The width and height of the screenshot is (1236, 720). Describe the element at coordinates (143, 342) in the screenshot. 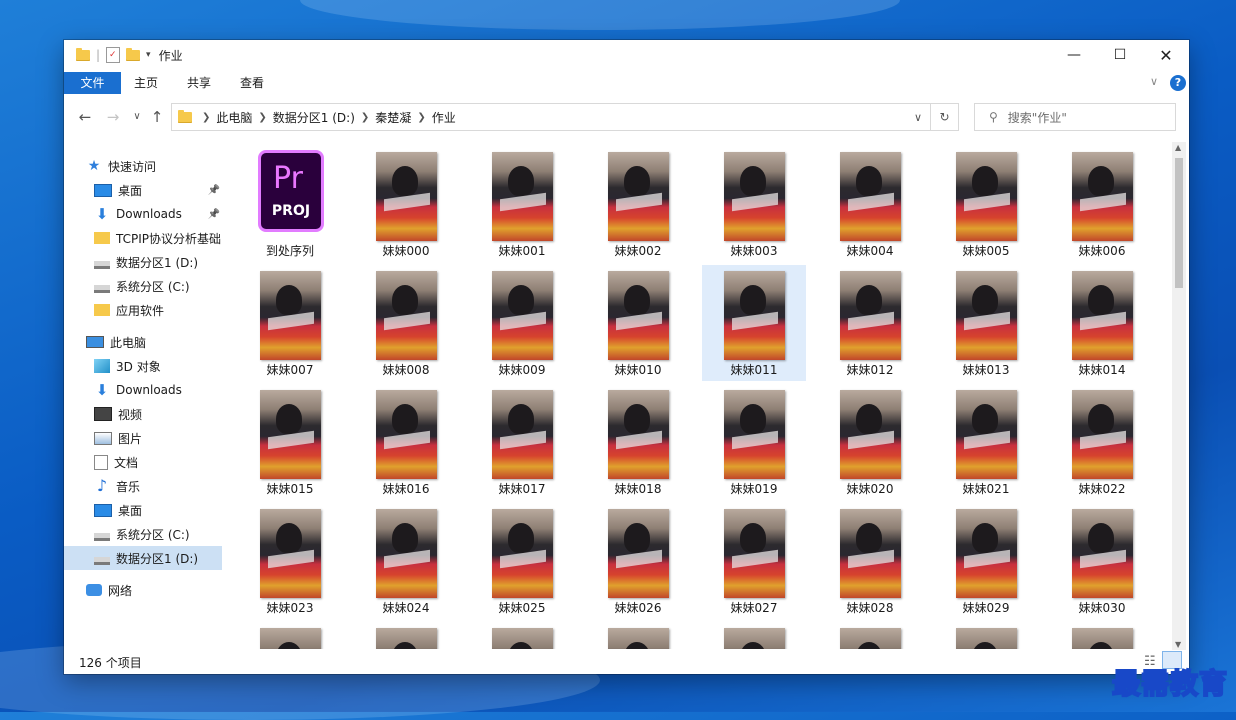

I see `nav-item: 此电脑` at that location.